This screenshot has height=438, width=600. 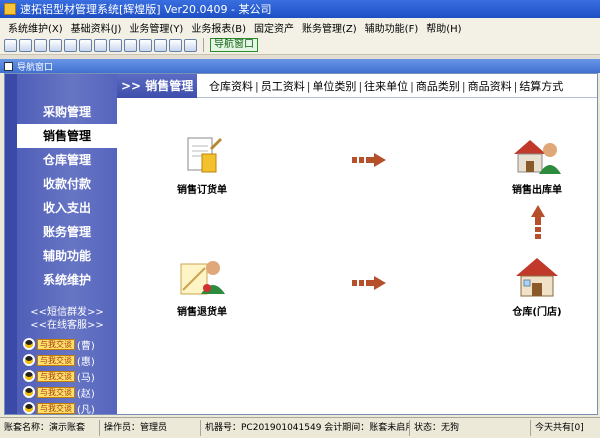 I want to click on menu-business-reports: 业务报表(B), so click(x=218, y=27).